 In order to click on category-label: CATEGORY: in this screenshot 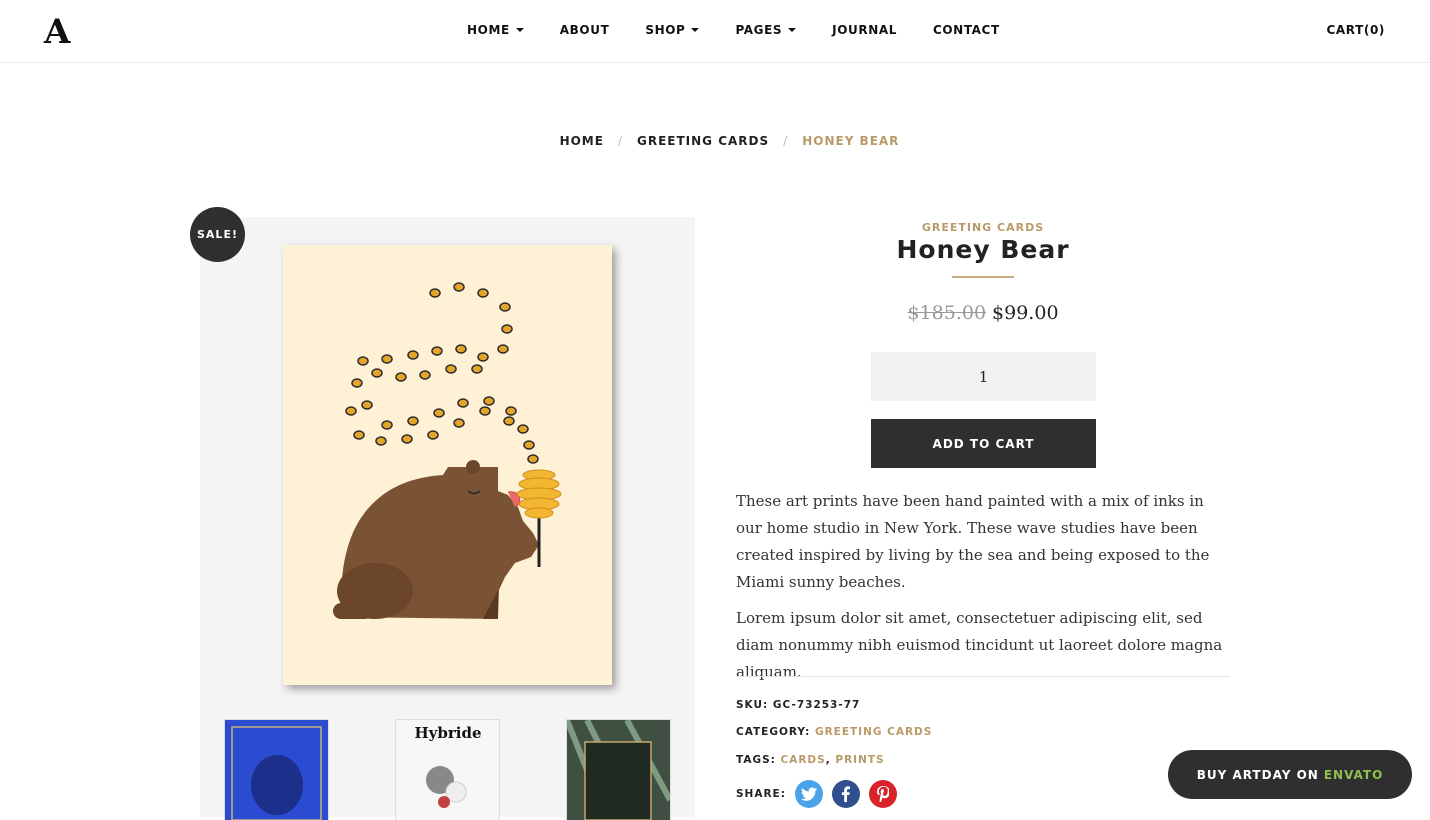, I will do `click(773, 732)`.